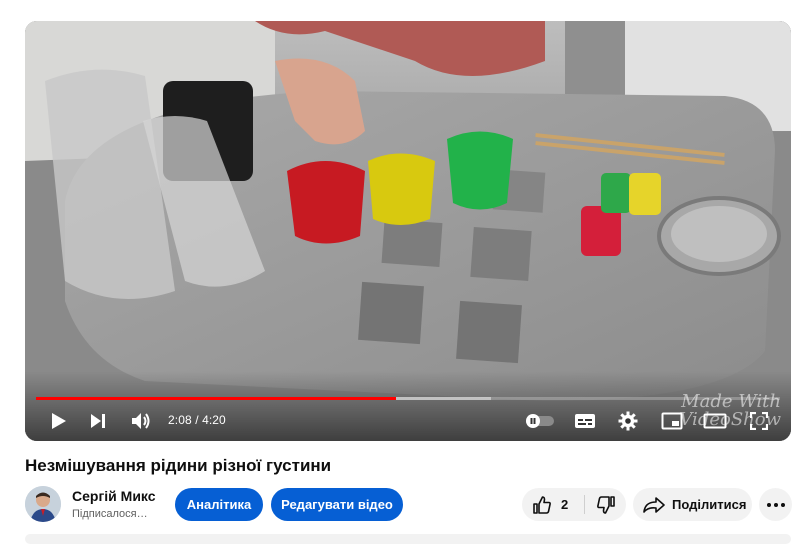  I want to click on avatar-image, so click(43, 504).